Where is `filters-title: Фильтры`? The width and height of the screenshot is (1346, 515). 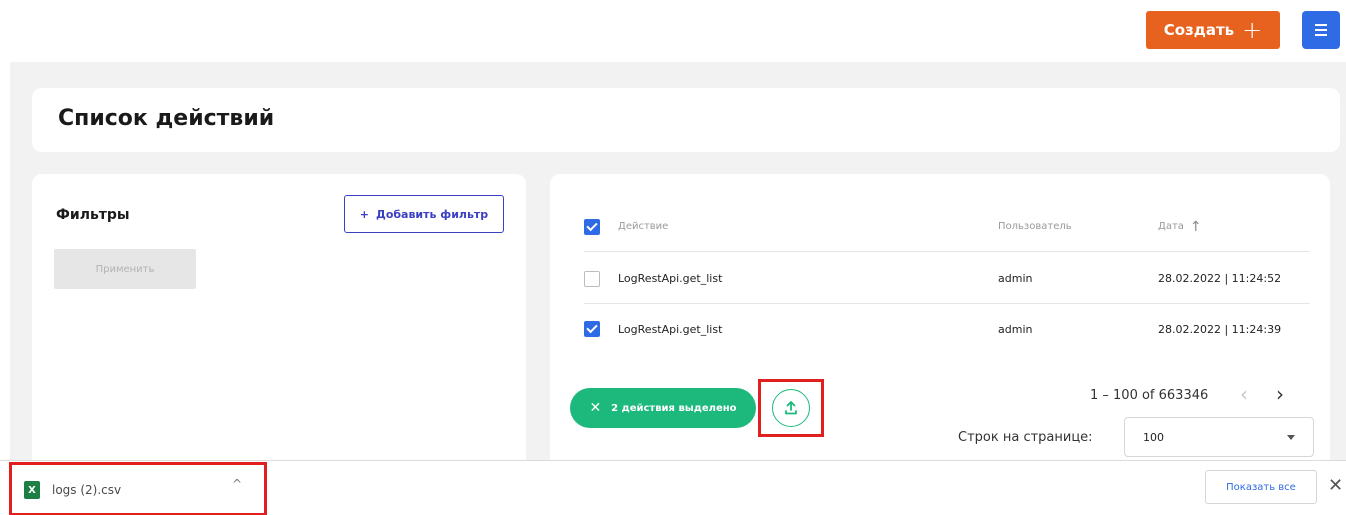
filters-title: Фильтры is located at coordinates (93, 215).